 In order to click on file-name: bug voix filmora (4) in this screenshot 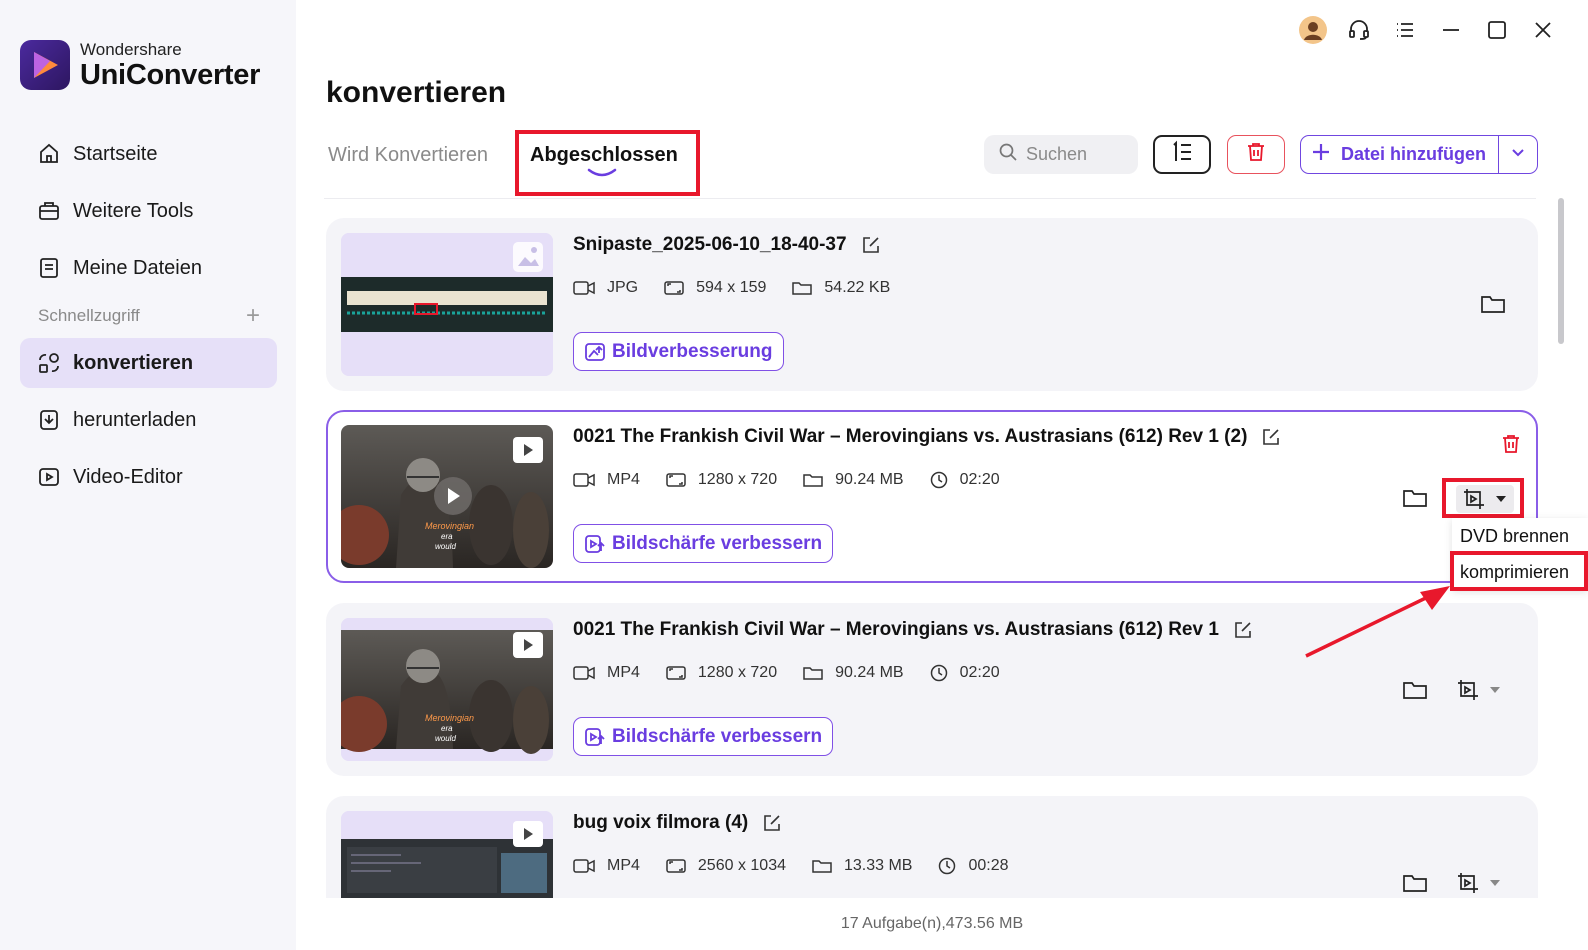, I will do `click(677, 823)`.